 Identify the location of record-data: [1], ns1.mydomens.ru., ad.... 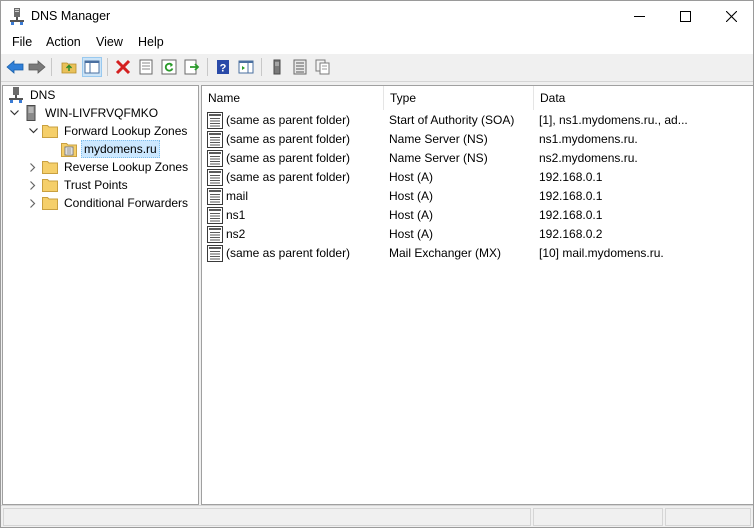
(613, 120).